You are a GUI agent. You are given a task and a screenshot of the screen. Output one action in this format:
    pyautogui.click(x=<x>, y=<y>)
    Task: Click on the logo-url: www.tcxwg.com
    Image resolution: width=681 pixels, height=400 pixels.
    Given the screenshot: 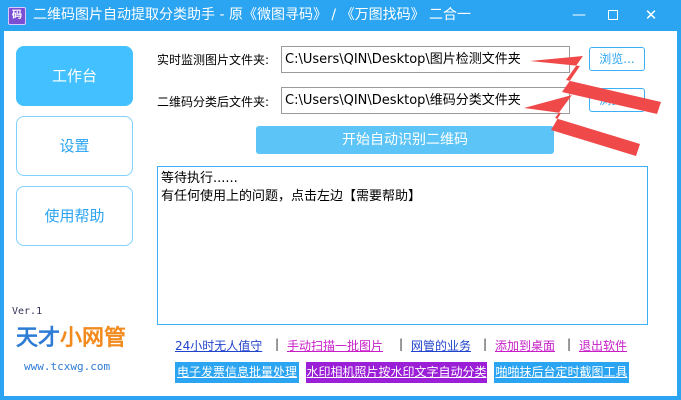 What is the action you would take?
    pyautogui.click(x=67, y=366)
    